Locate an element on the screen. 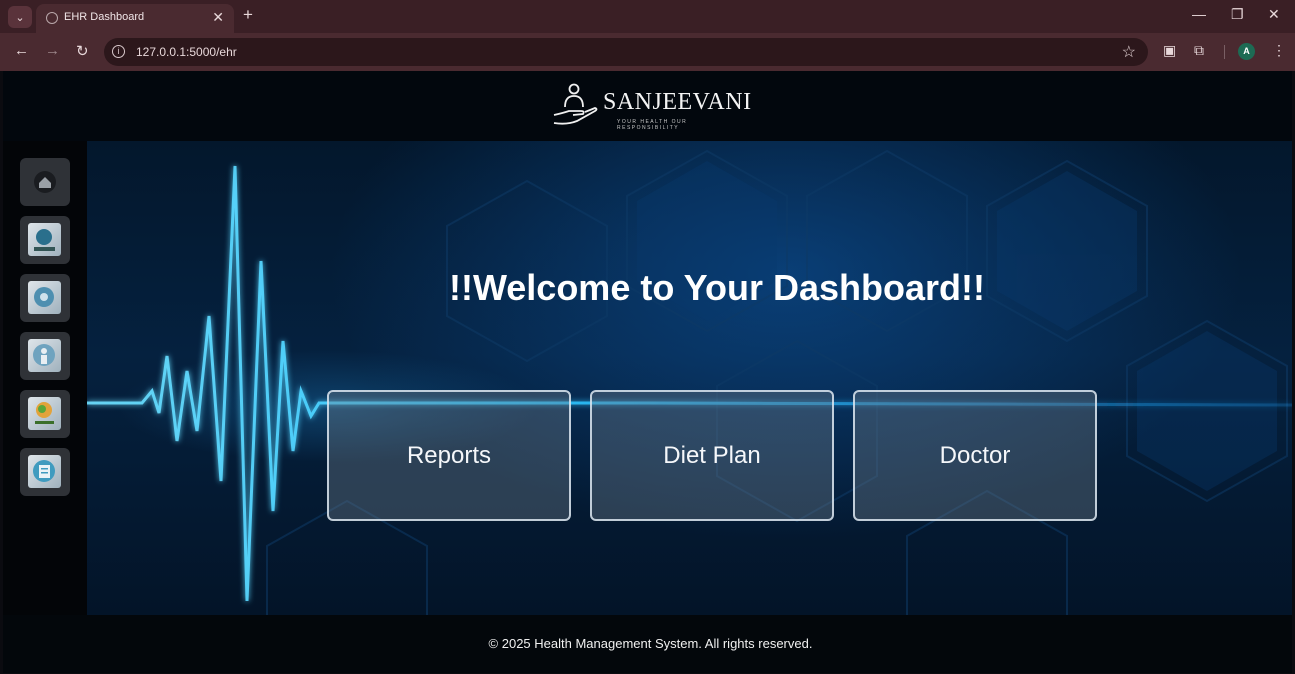  minimize-icon: — is located at coordinates (1199, 14).